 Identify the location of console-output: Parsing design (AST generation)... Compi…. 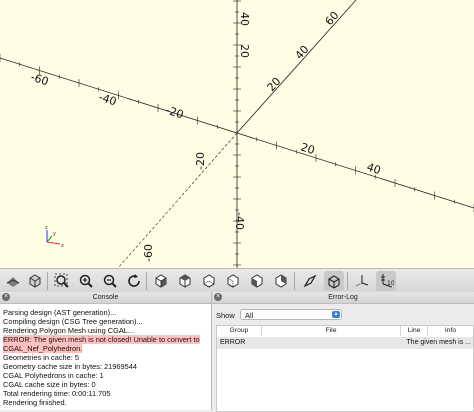
(105, 355).